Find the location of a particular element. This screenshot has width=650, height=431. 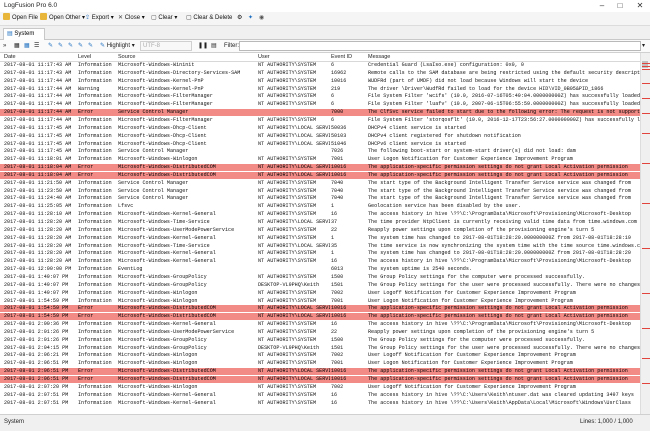

tab-system: ▤ System is located at coordinates (24, 34).